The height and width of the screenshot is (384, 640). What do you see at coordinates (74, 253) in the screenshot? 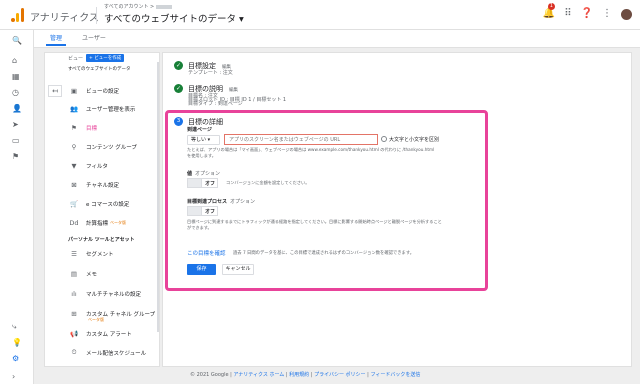
I see `segment-icon: ☰` at bounding box center [74, 253].